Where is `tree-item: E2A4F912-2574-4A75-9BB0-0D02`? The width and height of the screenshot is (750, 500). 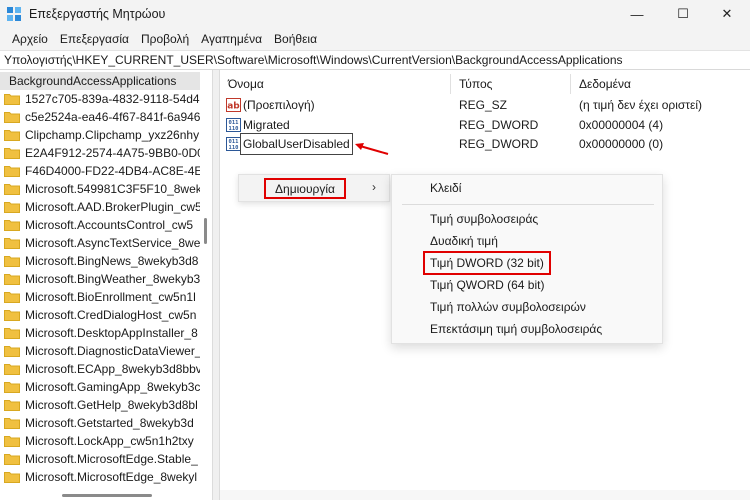
tree-item: E2A4F912-2574-4A75-9BB0-0D02 is located at coordinates (100, 153).